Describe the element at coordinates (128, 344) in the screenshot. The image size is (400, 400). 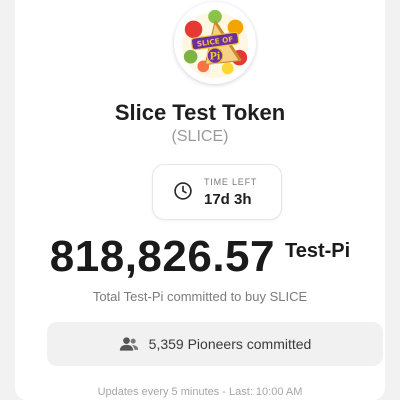
I see `users-icon` at that location.